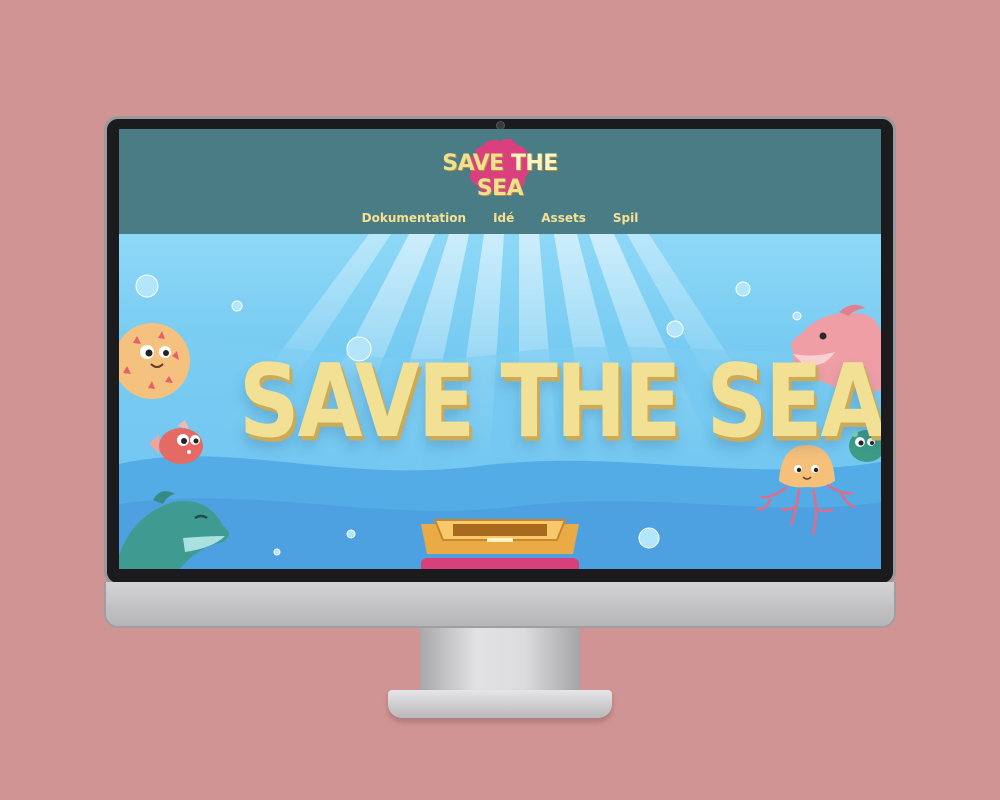 The image size is (1000, 800). I want to click on treasure-chest-icon, so click(500, 544).